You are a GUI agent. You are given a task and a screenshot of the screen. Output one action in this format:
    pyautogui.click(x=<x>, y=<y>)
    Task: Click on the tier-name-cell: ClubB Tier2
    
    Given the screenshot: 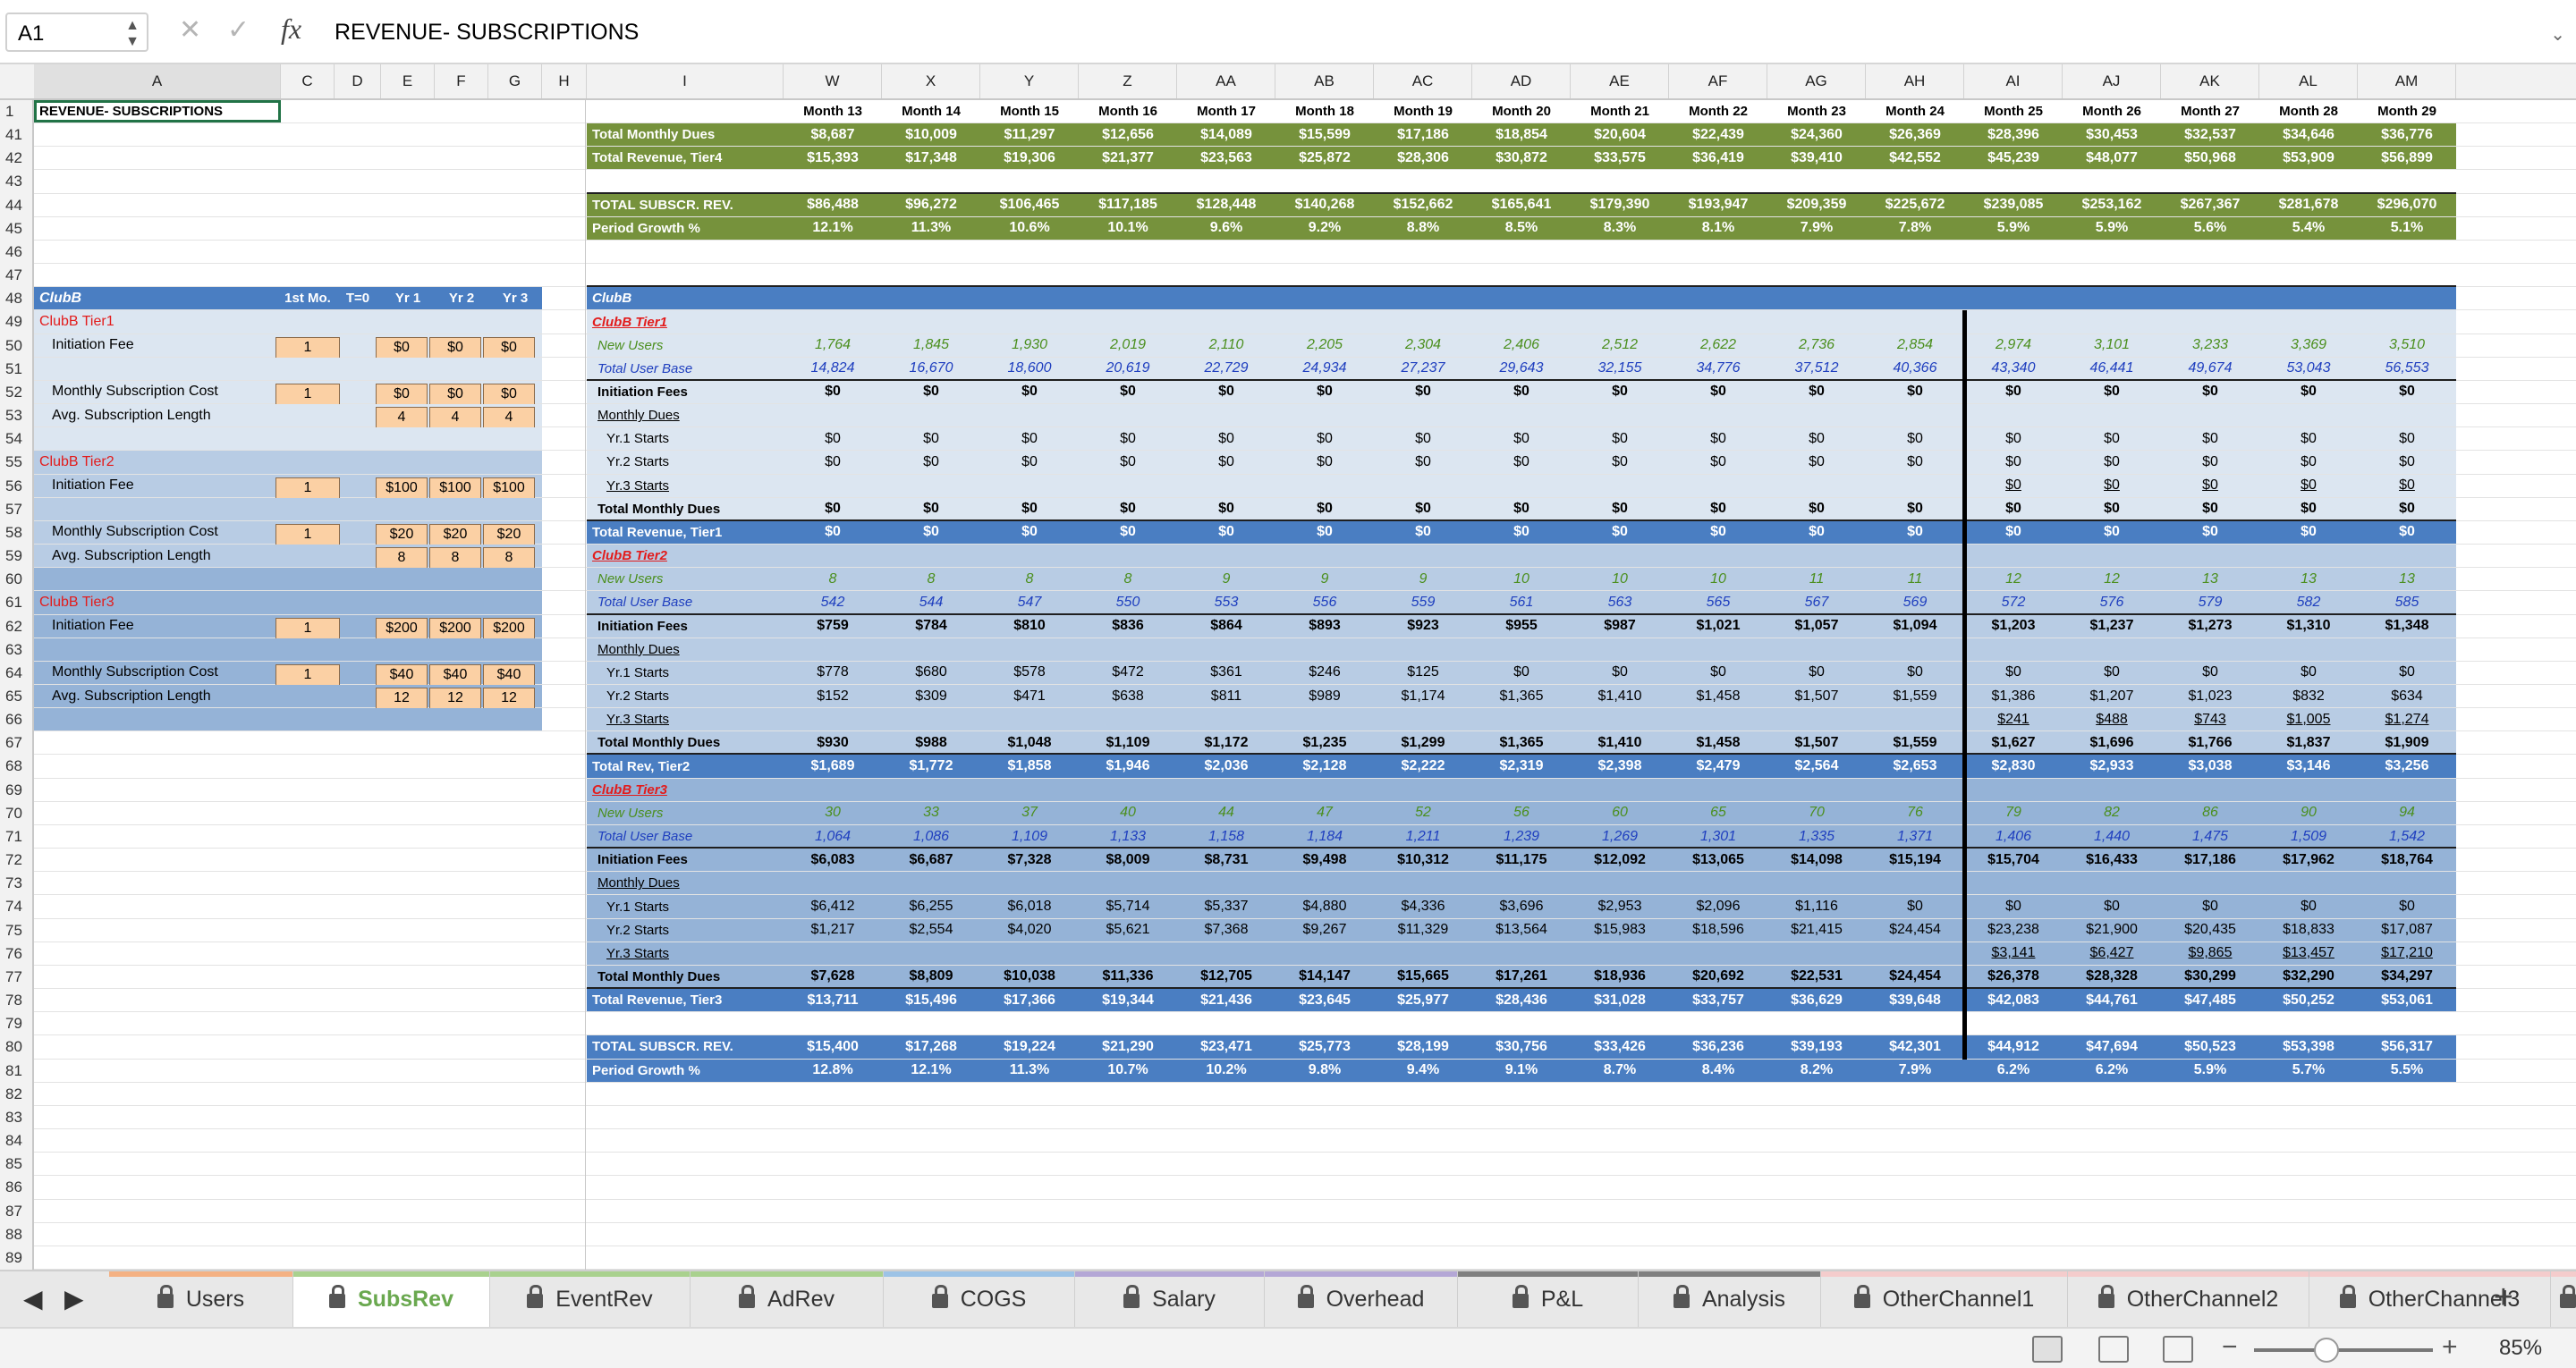 What is the action you would take?
    pyautogui.click(x=157, y=462)
    